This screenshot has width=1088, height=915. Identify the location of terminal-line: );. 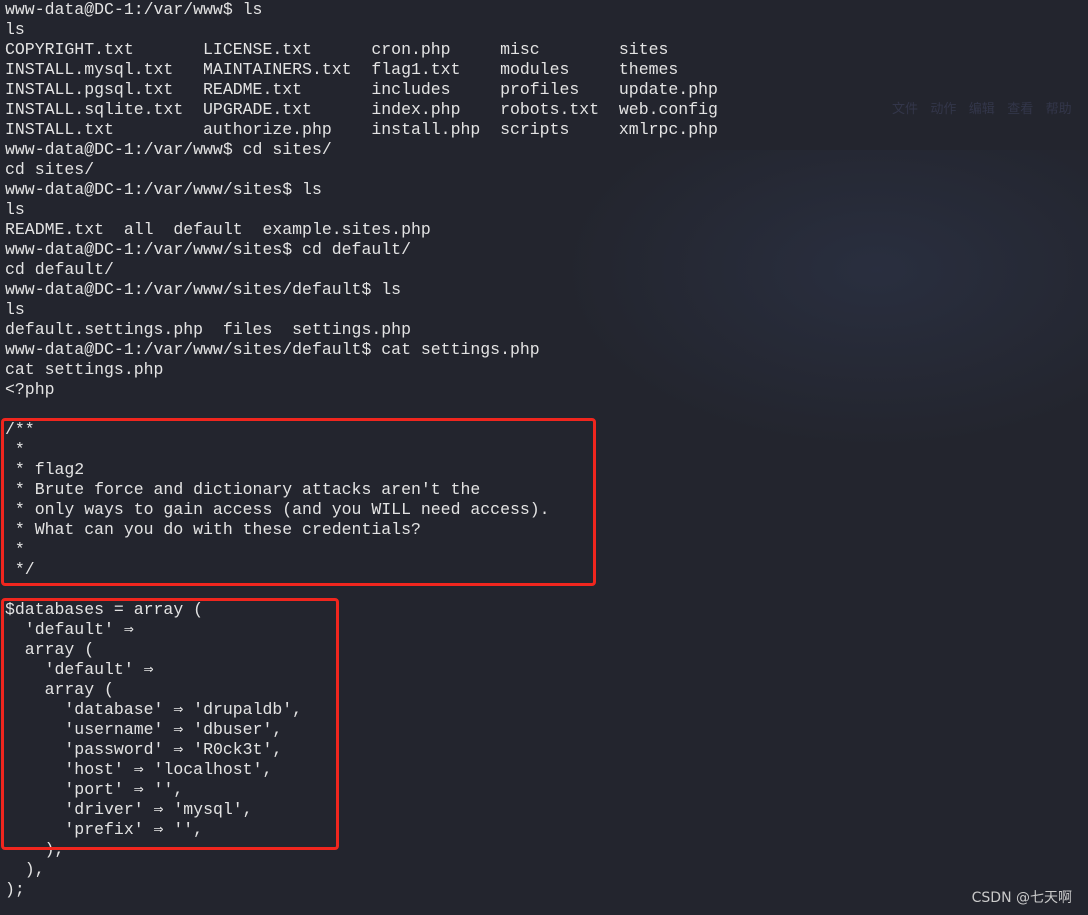
(15, 889).